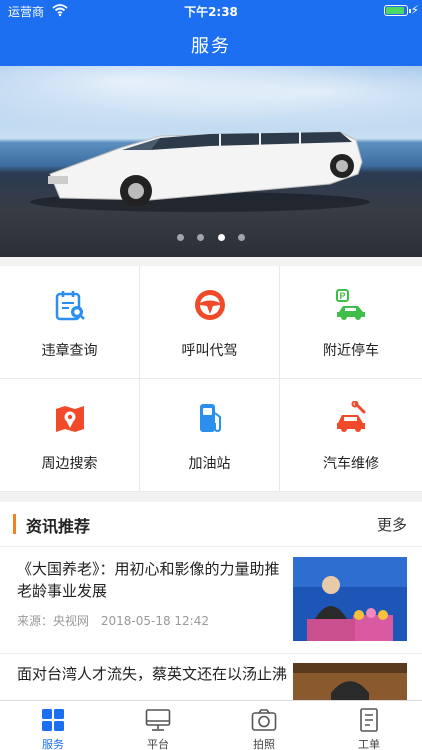 The height and width of the screenshot is (750, 422). I want to click on news-item-title: 面对台湾人才流失，蔡英文还在以汤止沸, so click(152, 674).